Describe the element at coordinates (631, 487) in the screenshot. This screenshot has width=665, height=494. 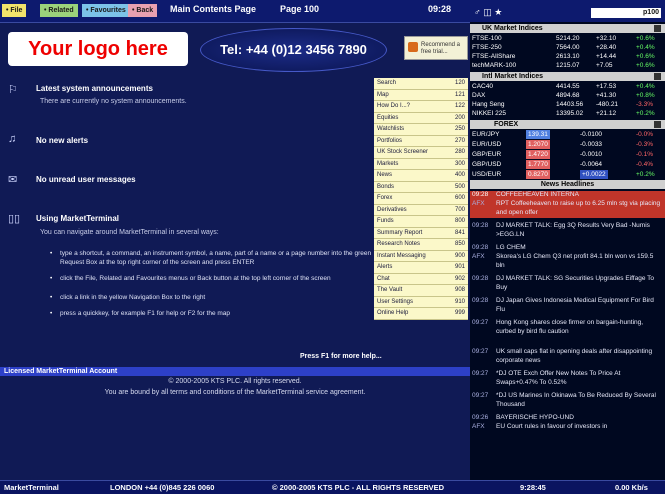
I see `status-rate: 0.00 Kb/s` at that location.